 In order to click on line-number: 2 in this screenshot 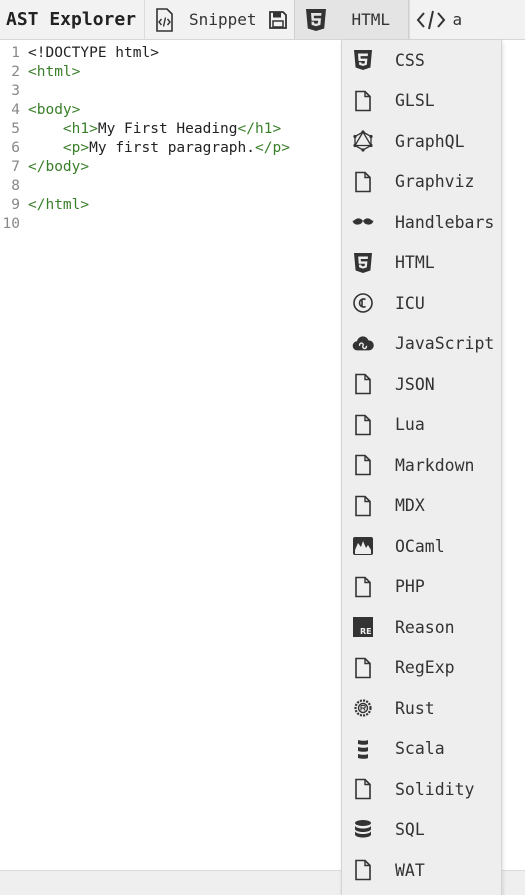, I will do `click(15, 72)`.